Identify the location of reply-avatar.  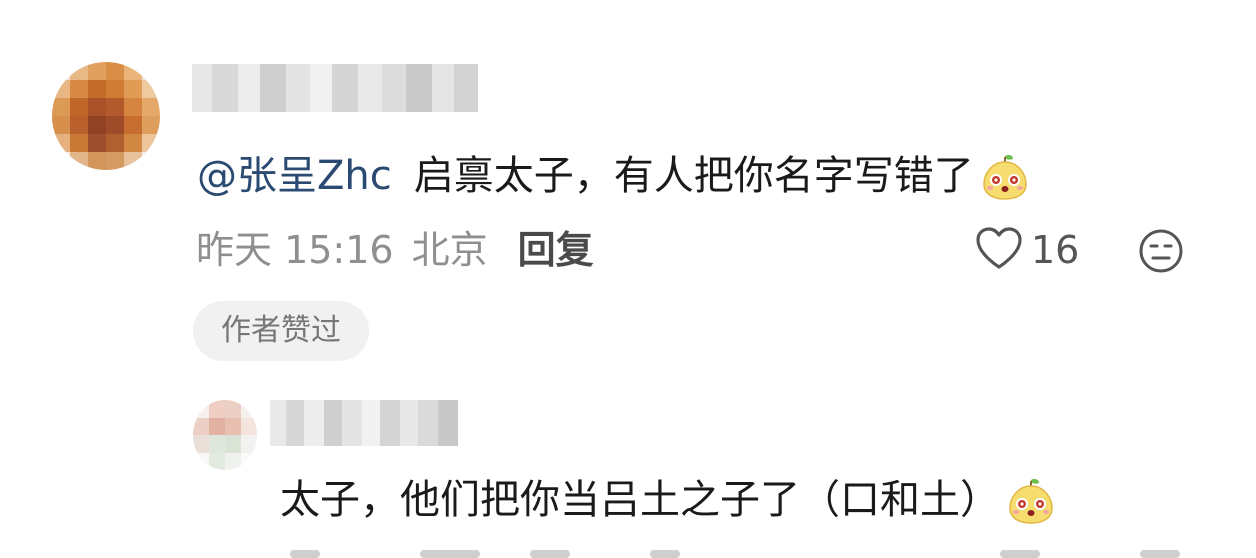
(225, 435).